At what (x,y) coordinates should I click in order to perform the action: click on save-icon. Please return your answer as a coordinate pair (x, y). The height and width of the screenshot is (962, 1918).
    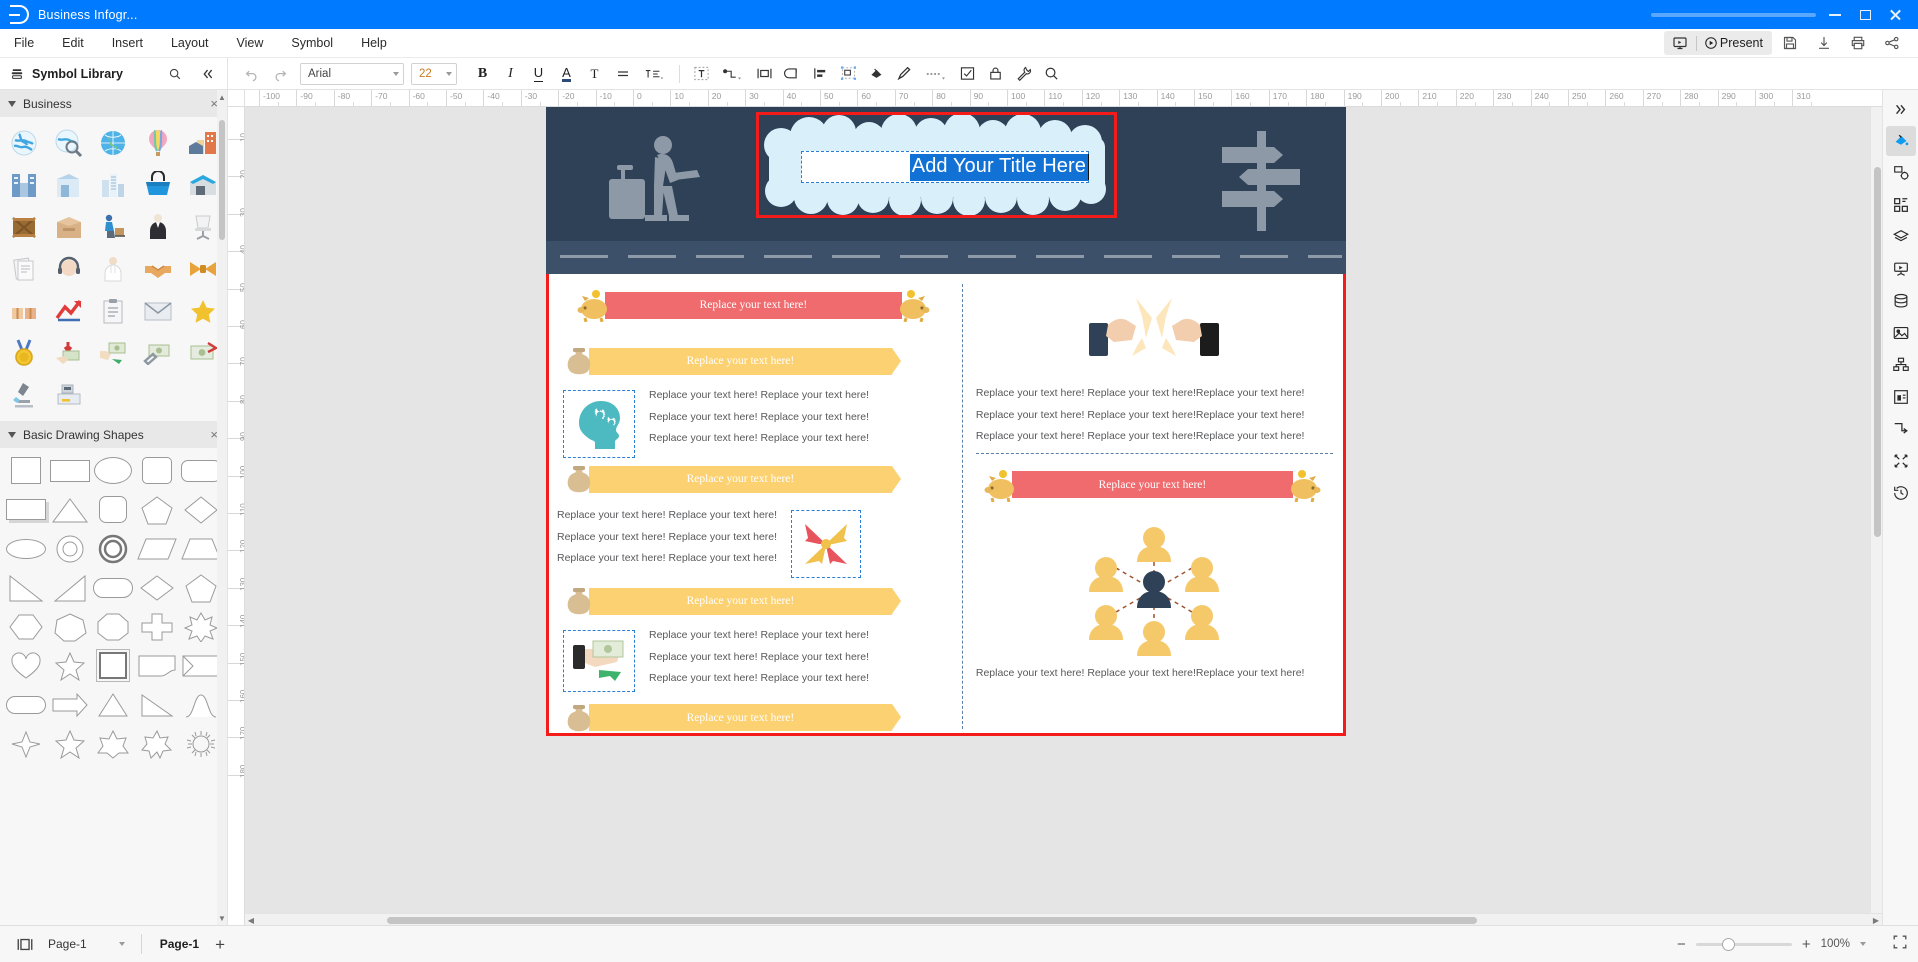
    Looking at the image, I should click on (1790, 43).